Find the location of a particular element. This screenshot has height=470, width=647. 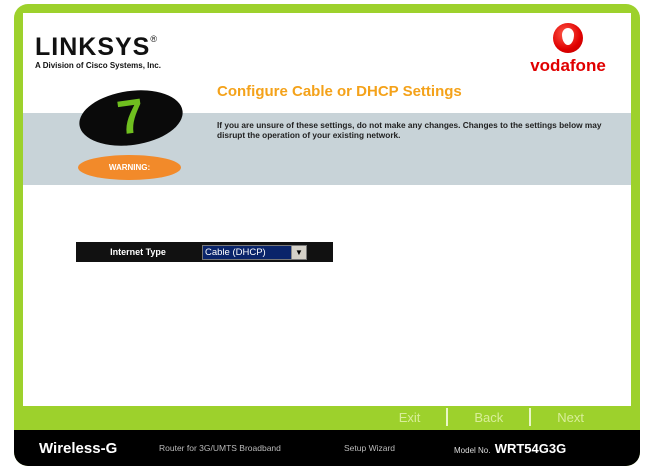

internet-type-label: Internet Type is located at coordinates (138, 252).